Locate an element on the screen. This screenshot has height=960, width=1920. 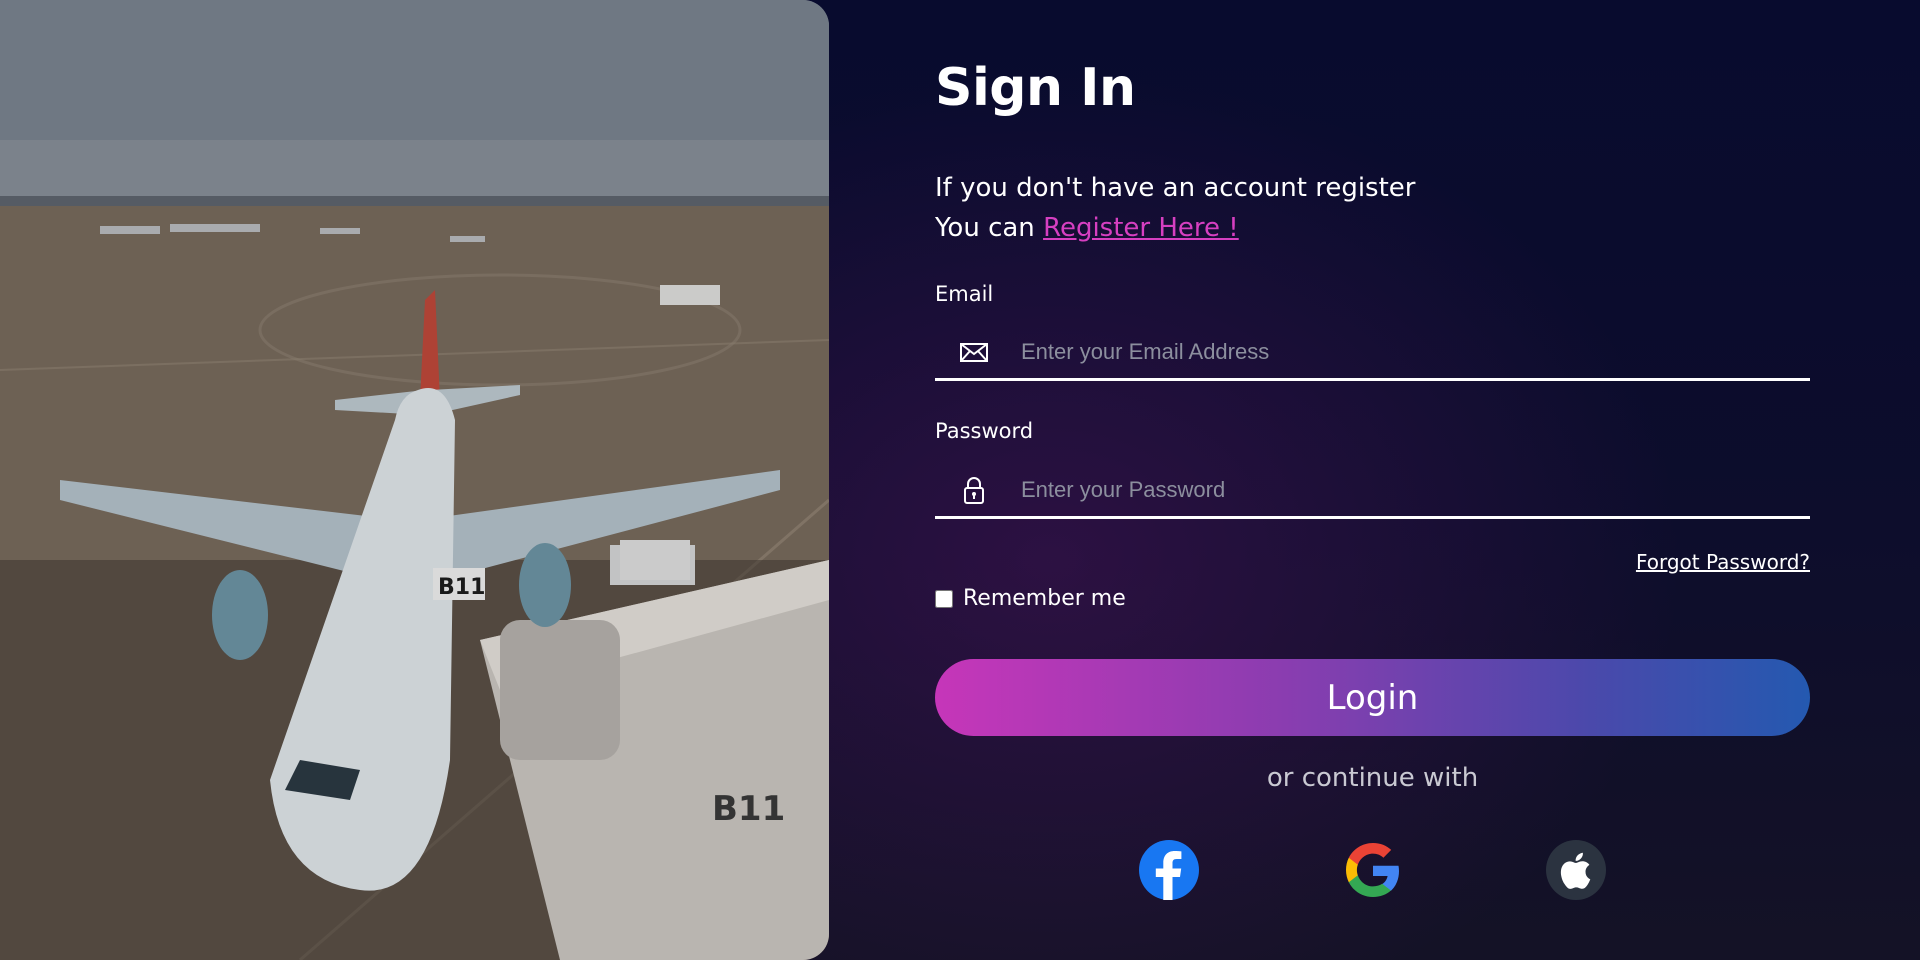
lock-icon is located at coordinates (974, 490).